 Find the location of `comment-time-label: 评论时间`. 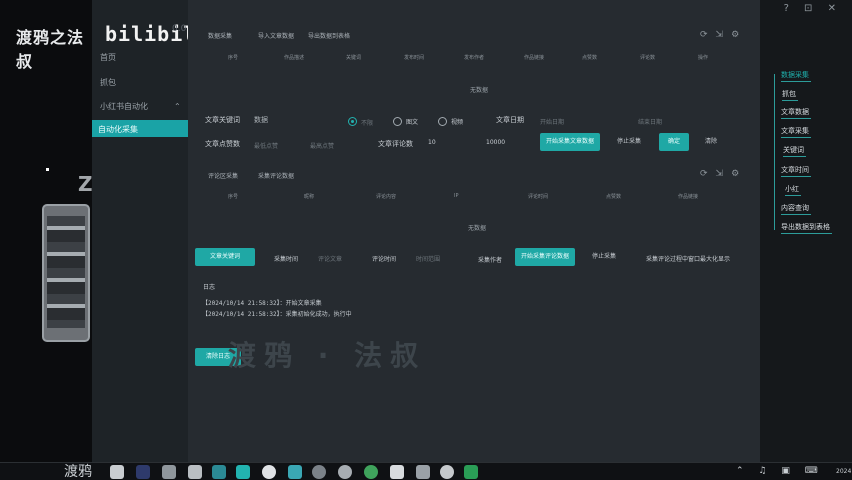

comment-time-label: 评论时间 is located at coordinates (384, 259).